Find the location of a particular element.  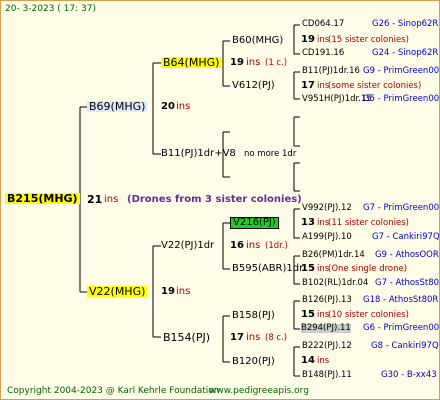

gen2-b11-extra: no more 1dr is located at coordinates (270, 154).